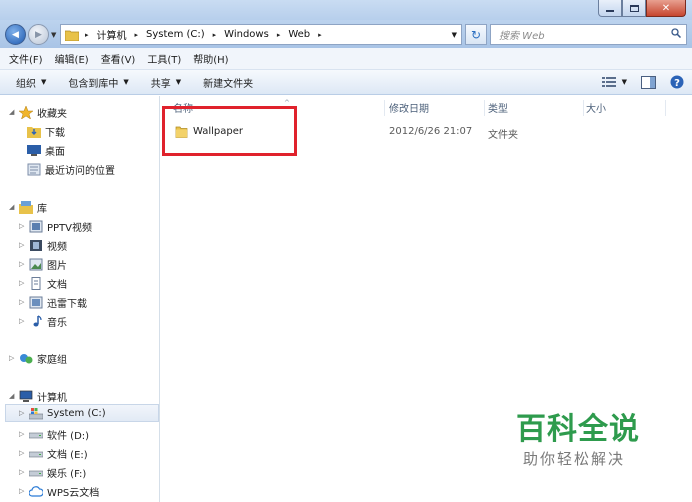 The image size is (692, 502). What do you see at coordinates (588, 34) in the screenshot?
I see `search-input: 搜索 Web` at bounding box center [588, 34].